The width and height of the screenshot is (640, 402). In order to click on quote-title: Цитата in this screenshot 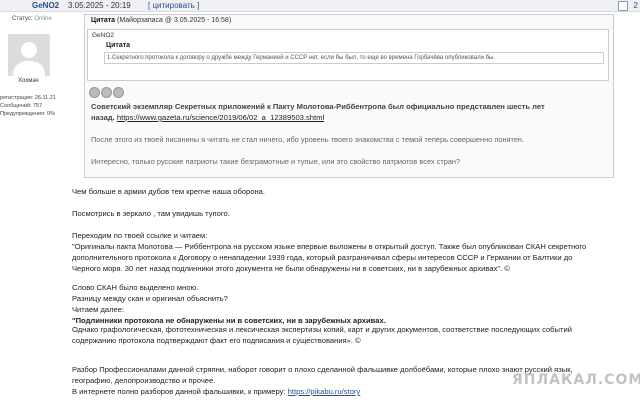, I will do `click(103, 20)`.